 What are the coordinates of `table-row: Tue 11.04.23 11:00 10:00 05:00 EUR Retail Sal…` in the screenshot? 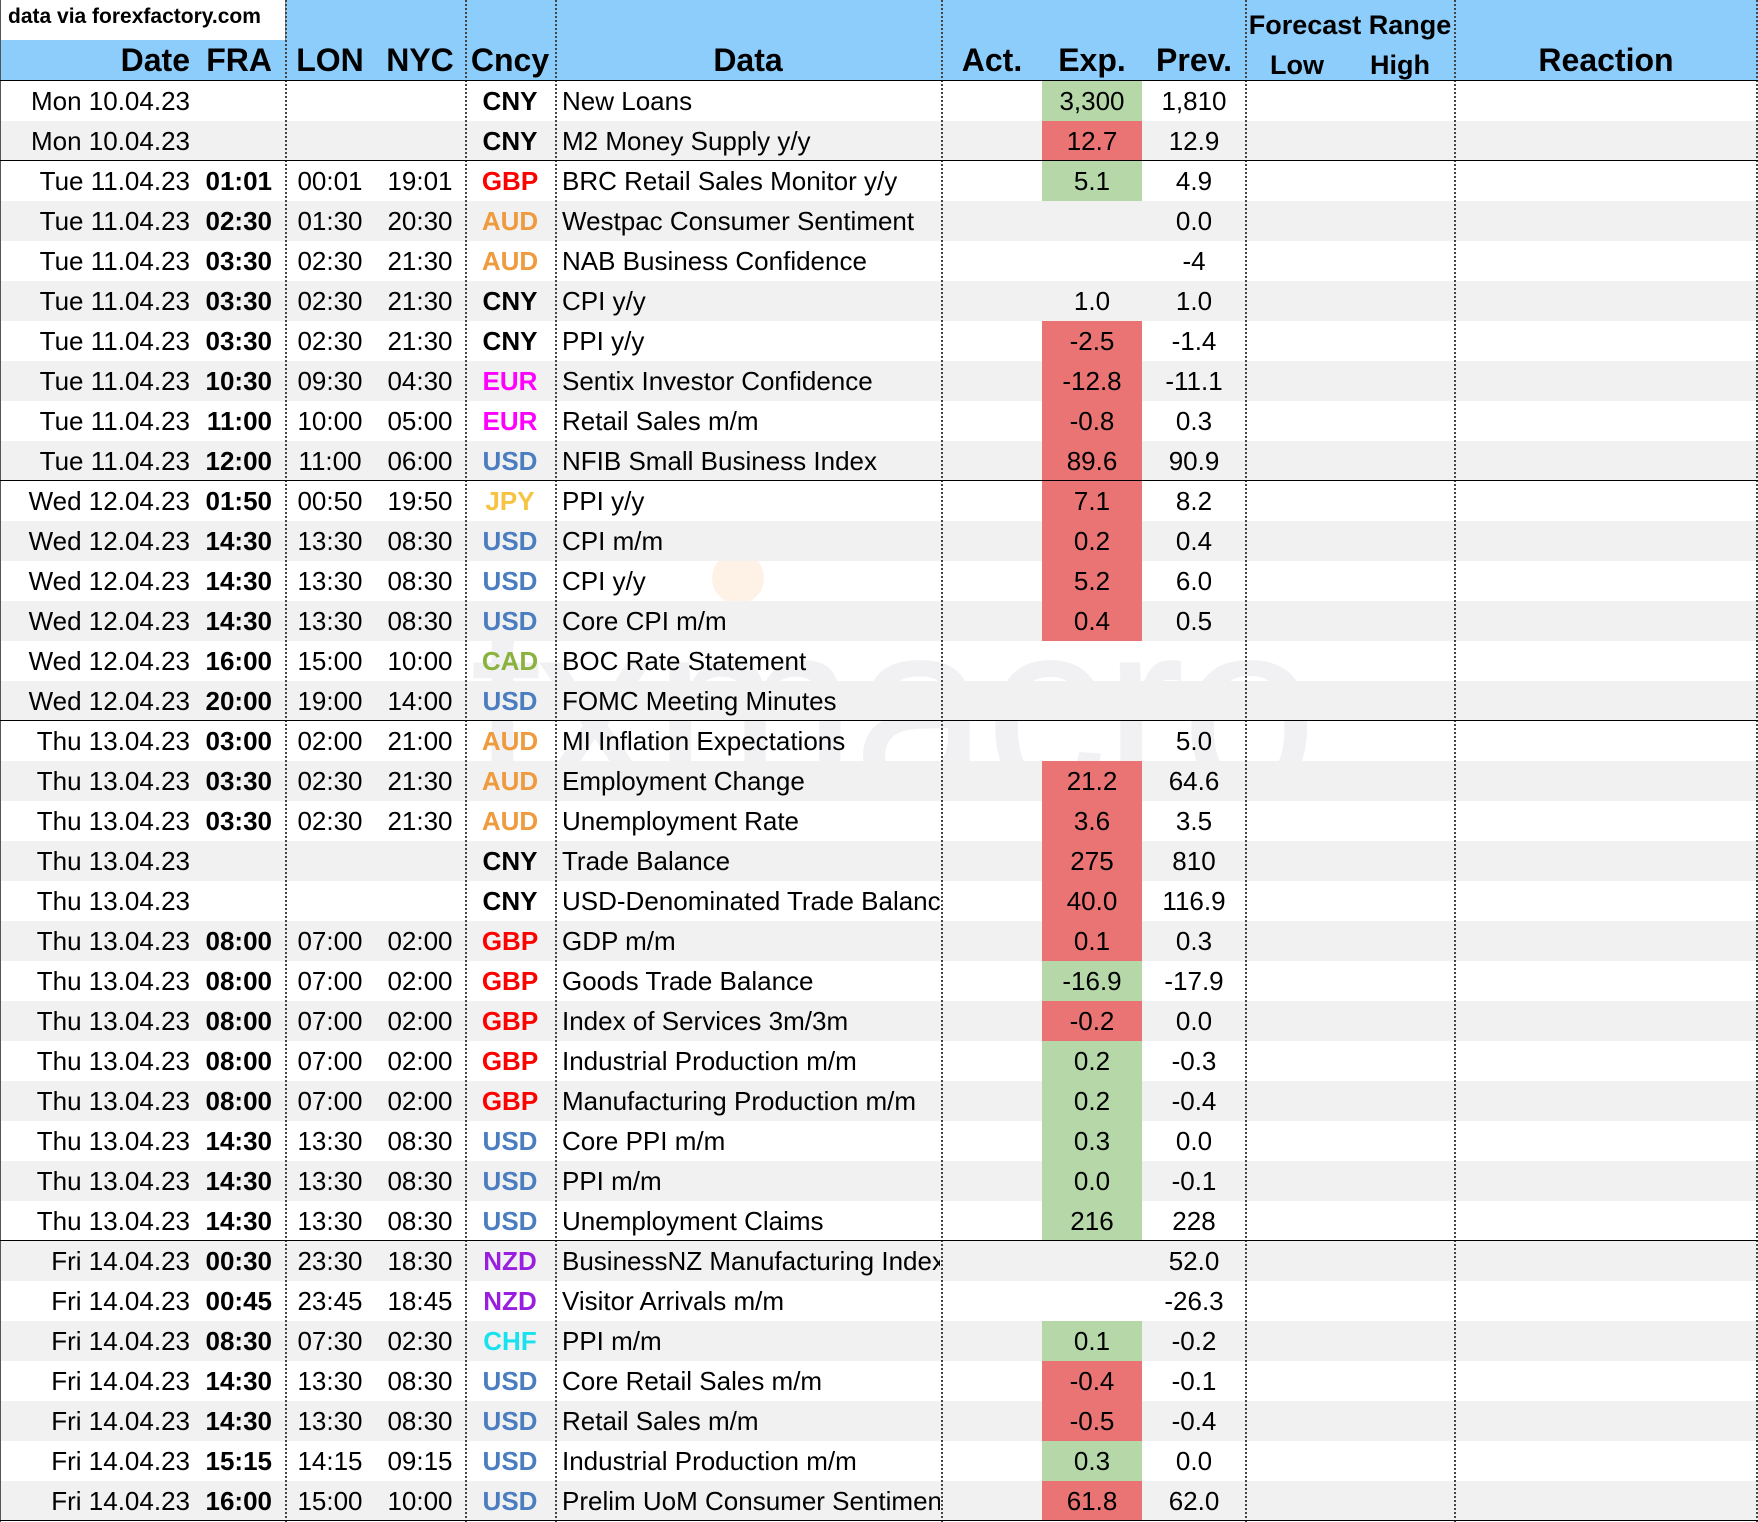 It's located at (879, 421).